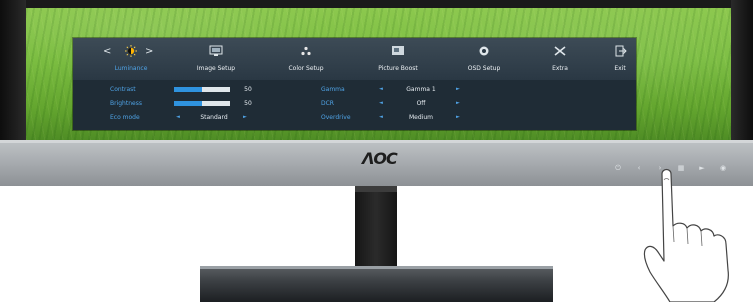 The image size is (753, 302). I want to click on tab-luminance: Luminance, so click(131, 59).